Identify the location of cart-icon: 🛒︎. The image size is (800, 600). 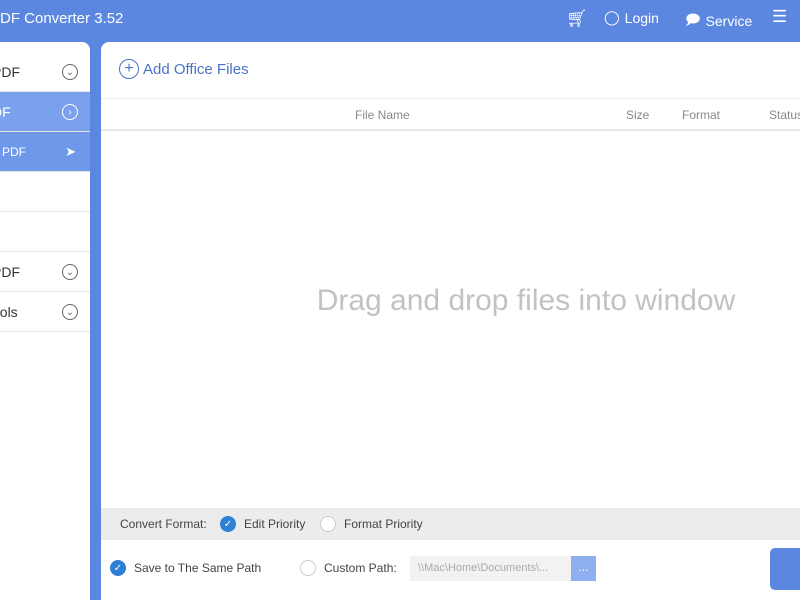
(577, 18).